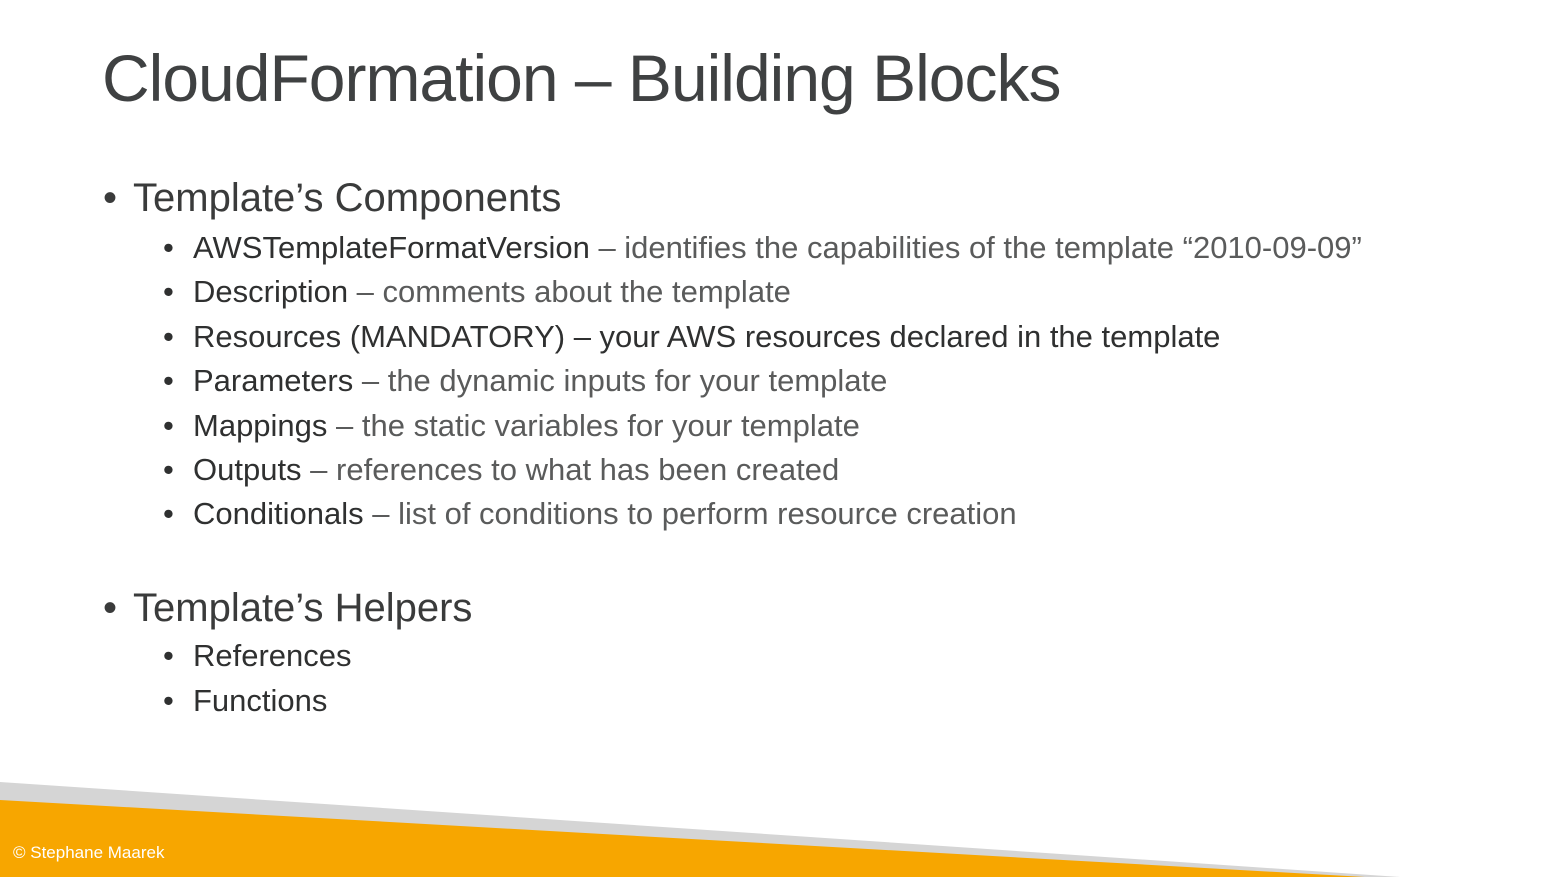  What do you see at coordinates (303, 608) in the screenshot?
I see `heading-text: Template’s Helpers` at bounding box center [303, 608].